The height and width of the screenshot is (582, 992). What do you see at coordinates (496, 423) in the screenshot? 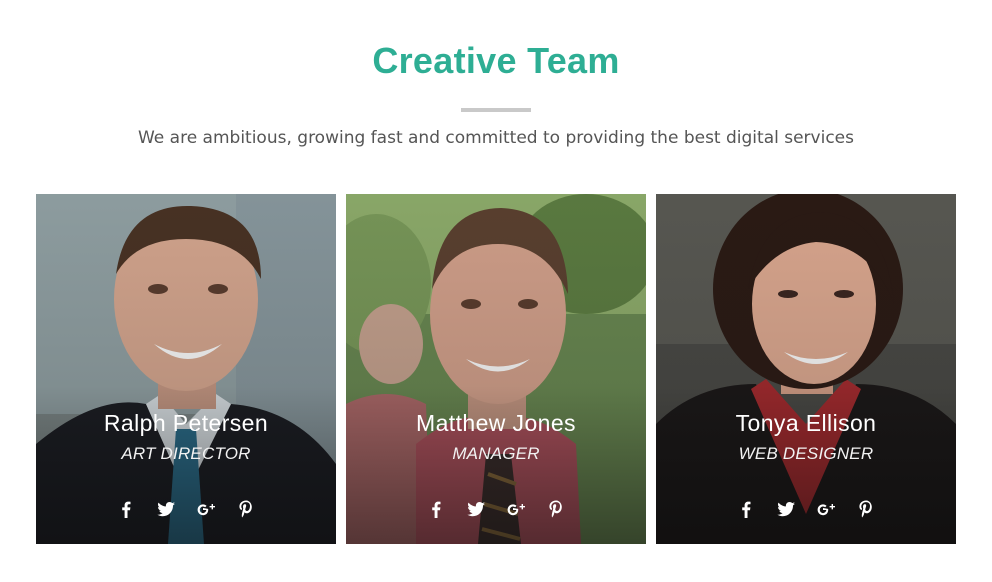
I see `member-name: Matthew Jones` at bounding box center [496, 423].